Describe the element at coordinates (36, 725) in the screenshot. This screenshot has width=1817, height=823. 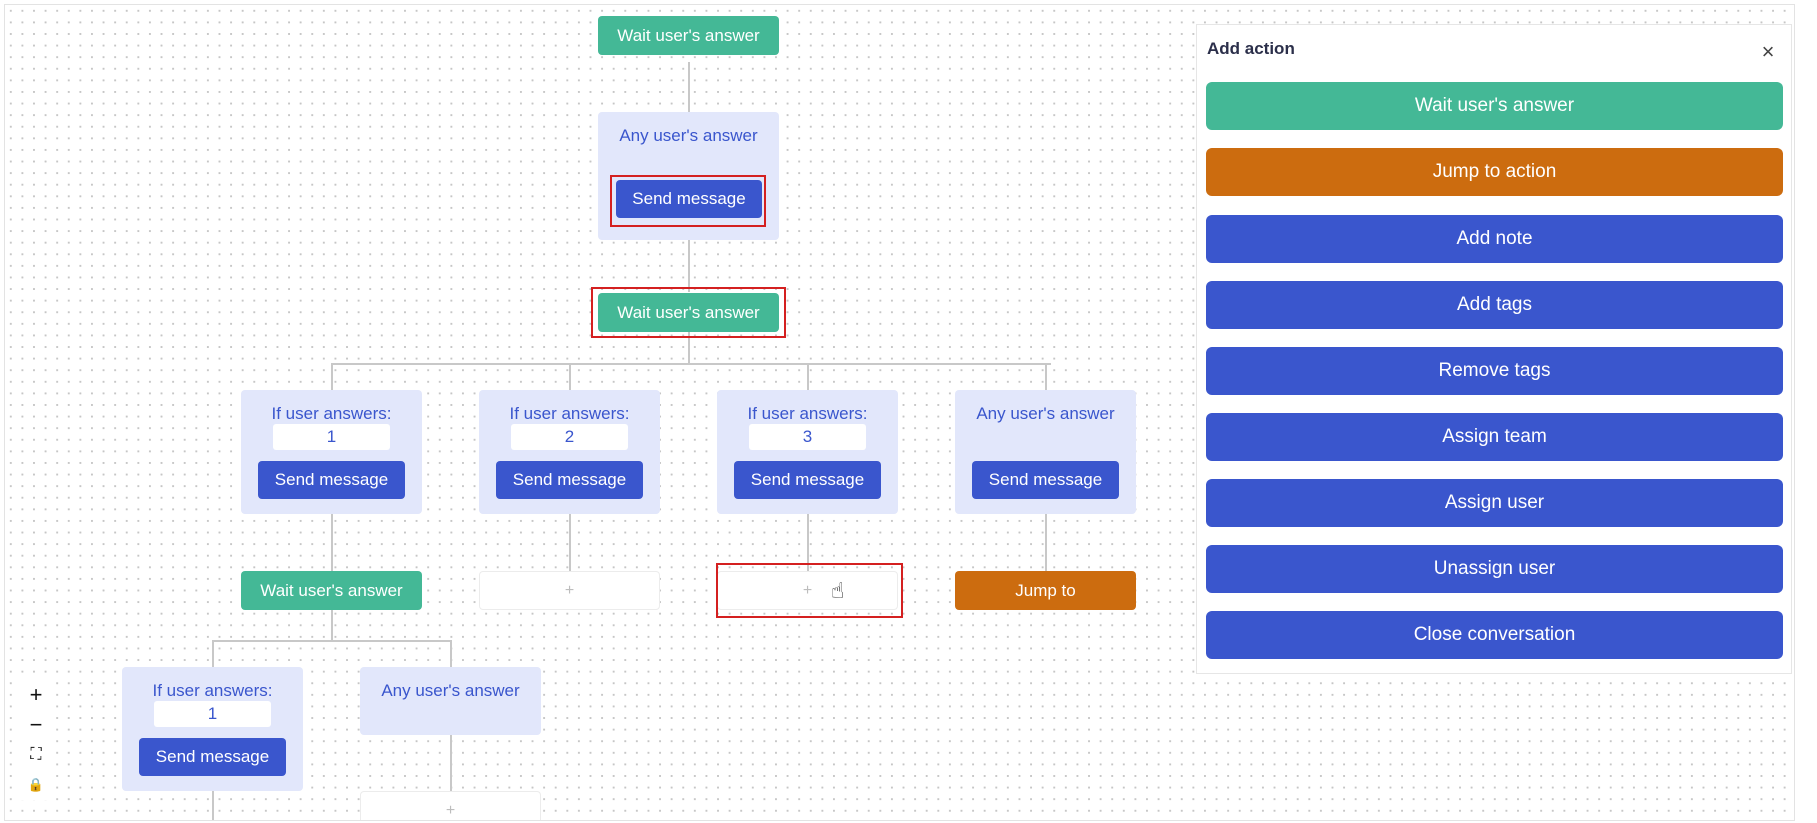
I see `zoom-out-button: −` at that location.